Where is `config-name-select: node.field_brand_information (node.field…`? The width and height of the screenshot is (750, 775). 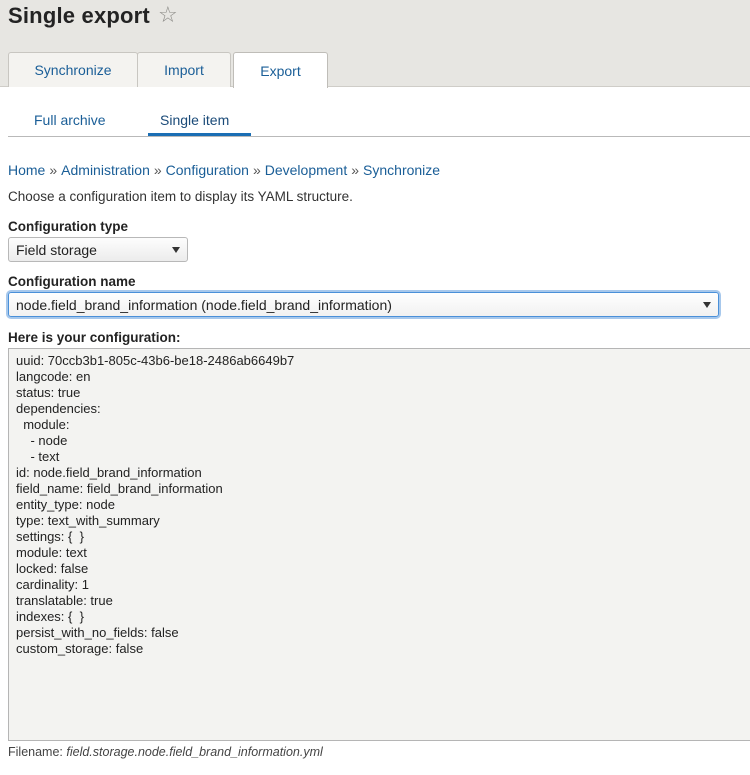
config-name-select: node.field_brand_information (node.field… is located at coordinates (363, 304).